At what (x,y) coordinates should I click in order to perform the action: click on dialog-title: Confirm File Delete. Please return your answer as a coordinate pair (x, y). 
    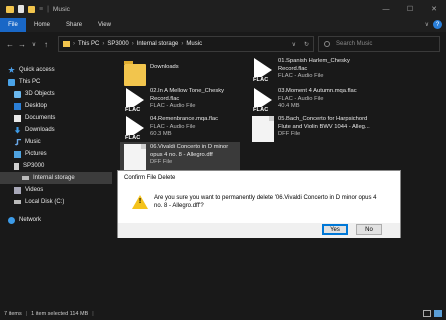
    Looking at the image, I should click on (259, 178).